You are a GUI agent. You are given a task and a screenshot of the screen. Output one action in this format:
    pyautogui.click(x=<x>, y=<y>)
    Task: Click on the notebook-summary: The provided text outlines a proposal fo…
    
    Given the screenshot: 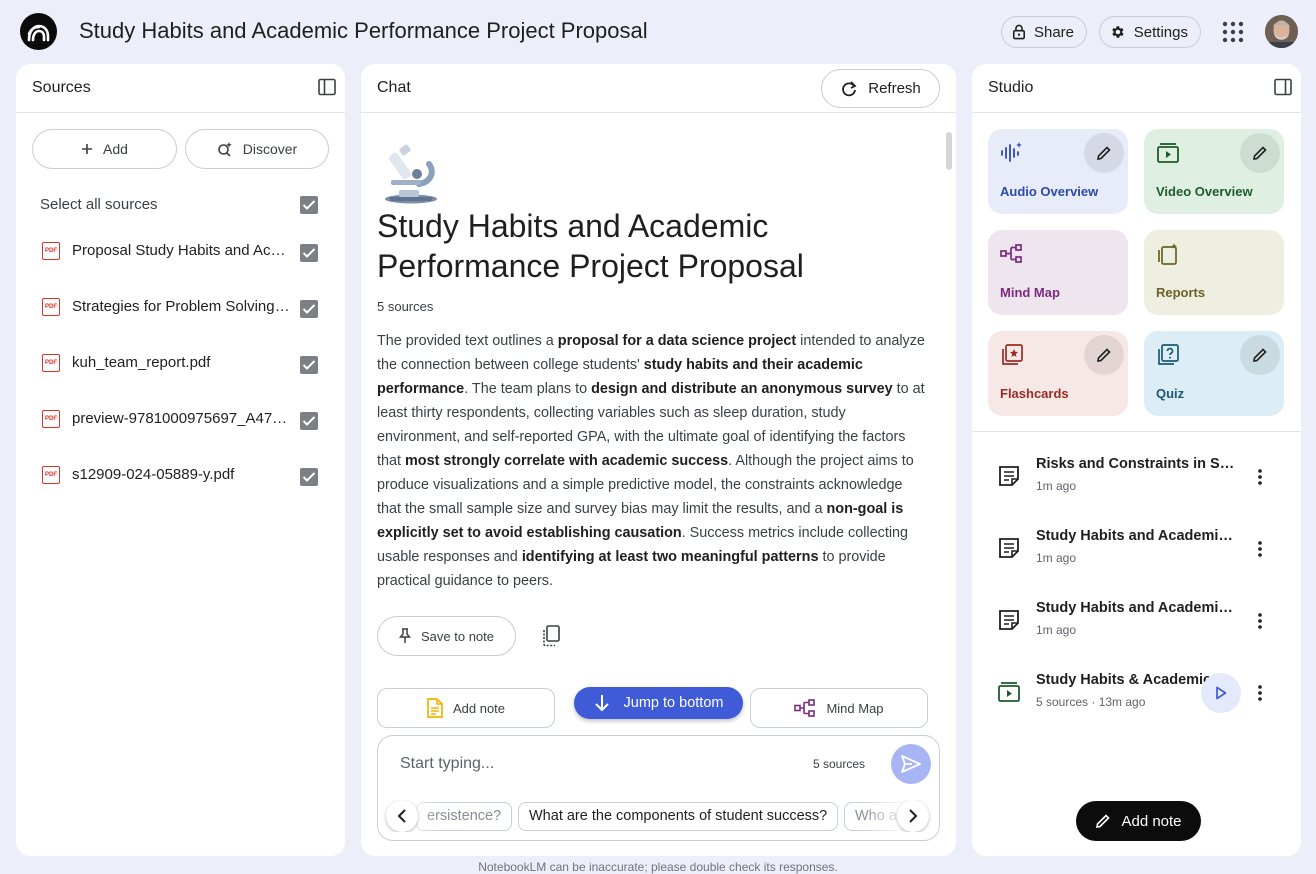 What is the action you would take?
    pyautogui.click(x=652, y=461)
    